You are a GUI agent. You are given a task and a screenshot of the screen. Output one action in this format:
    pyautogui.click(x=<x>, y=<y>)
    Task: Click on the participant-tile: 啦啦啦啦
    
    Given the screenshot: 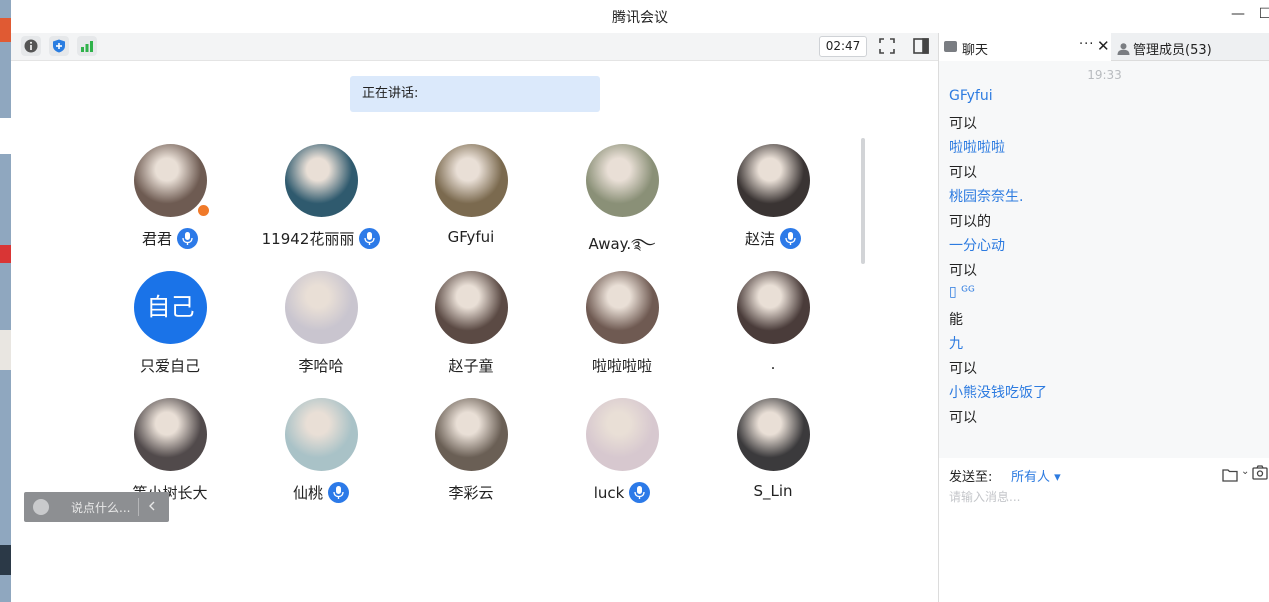 What is the action you would take?
    pyautogui.click(x=622, y=331)
    